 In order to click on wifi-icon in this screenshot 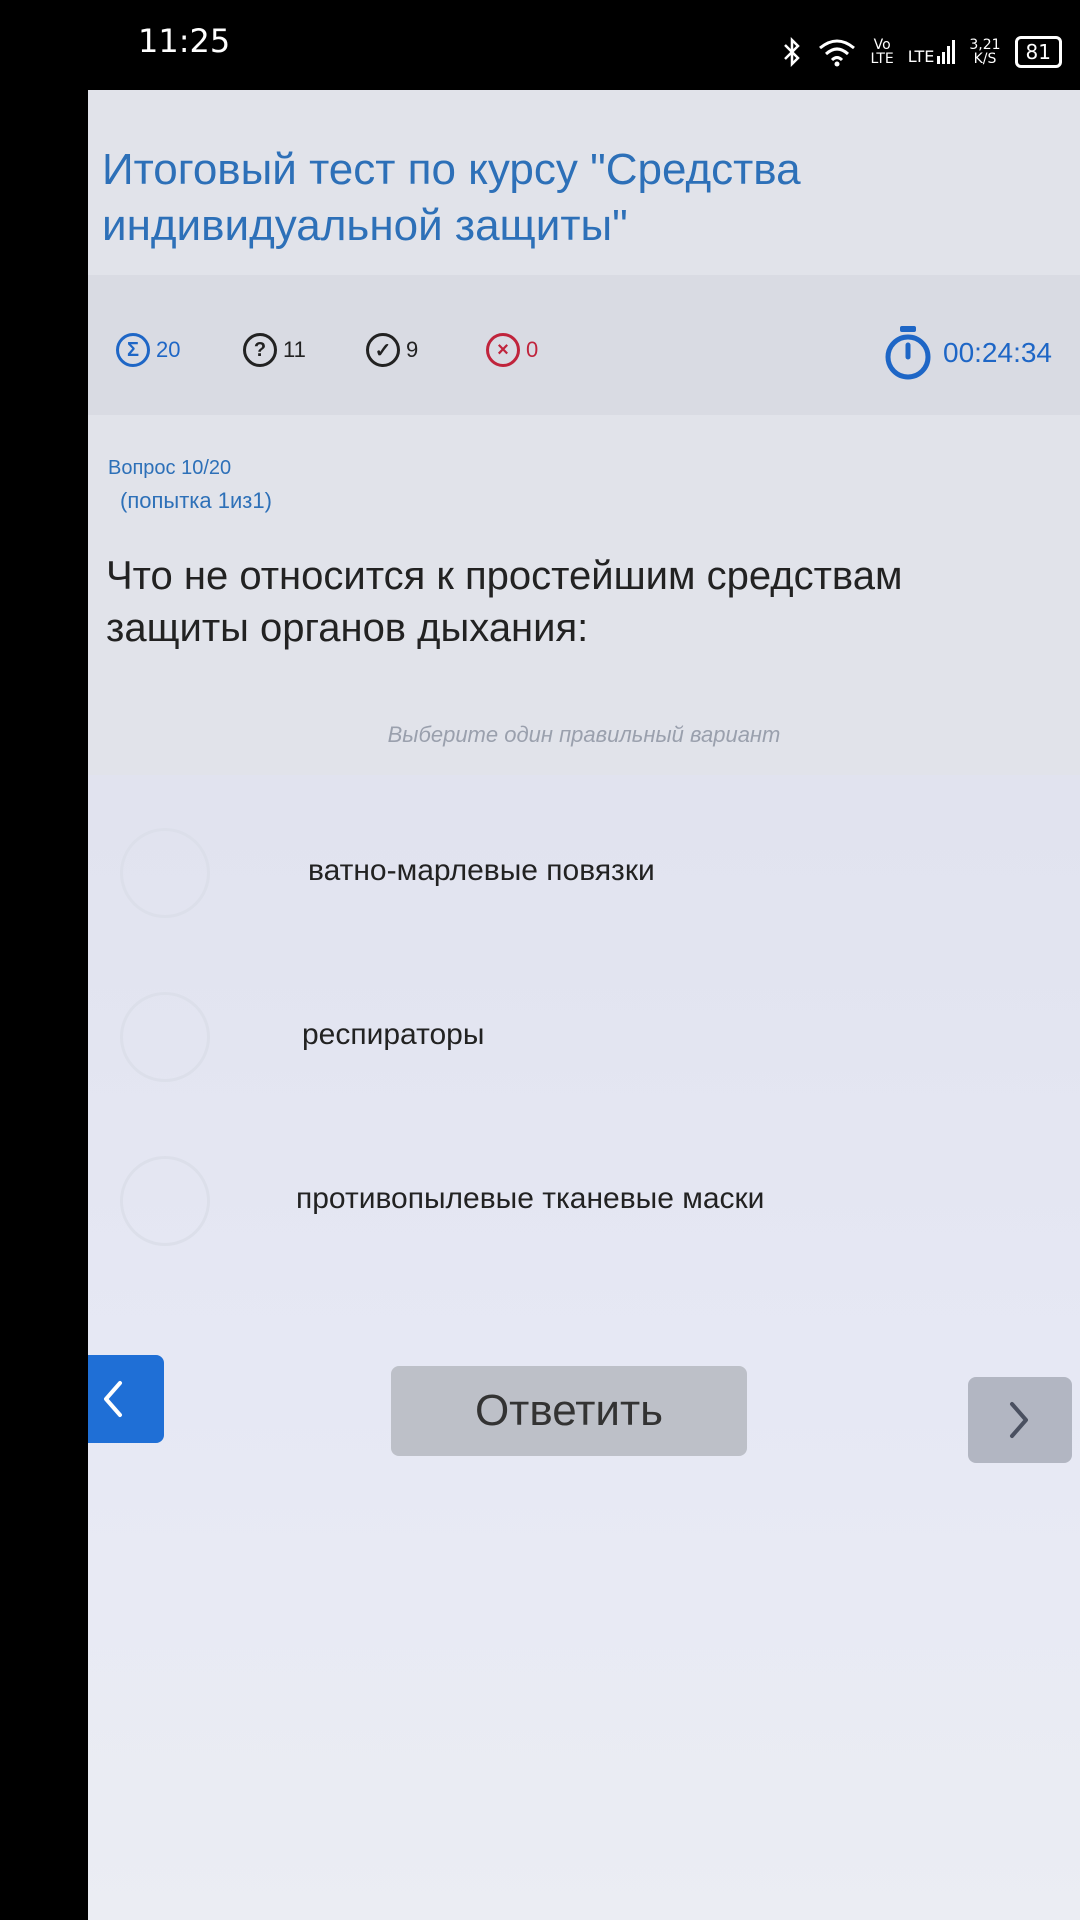, I will do `click(836, 53)`.